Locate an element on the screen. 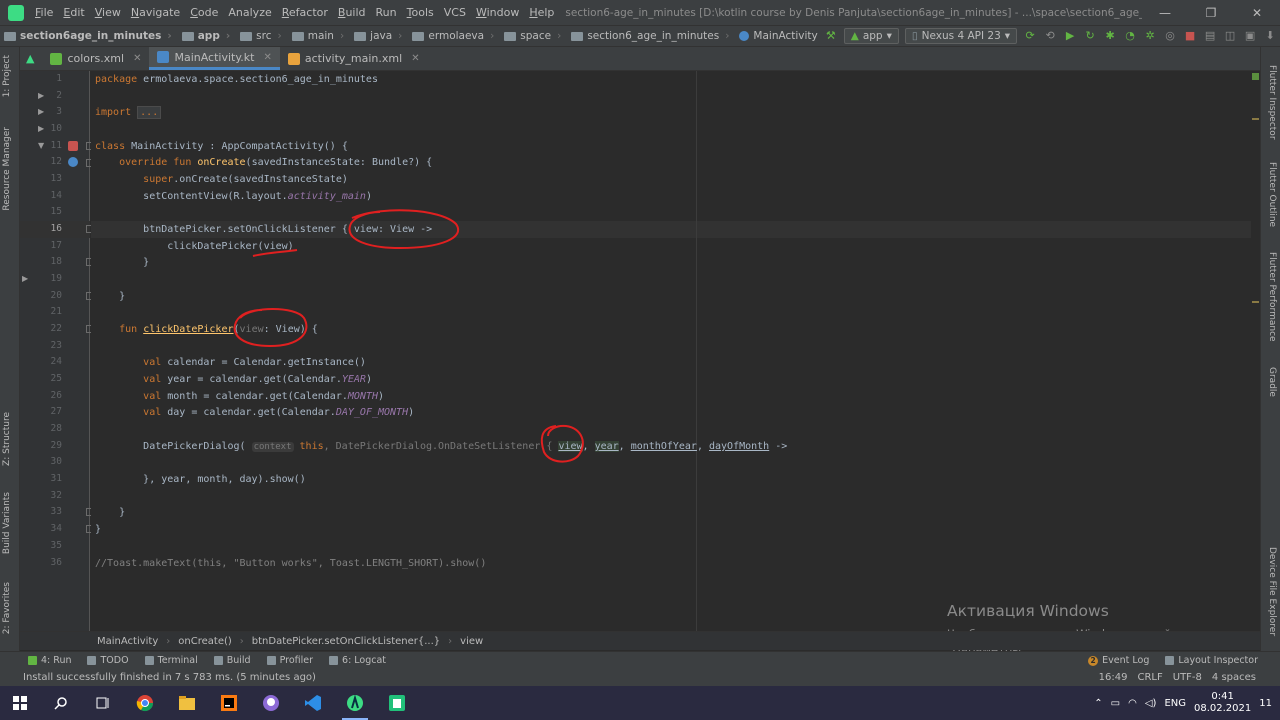 Image resolution: width=1280 pixels, height=720 pixels. menu-vcs: VCS is located at coordinates (455, 12).